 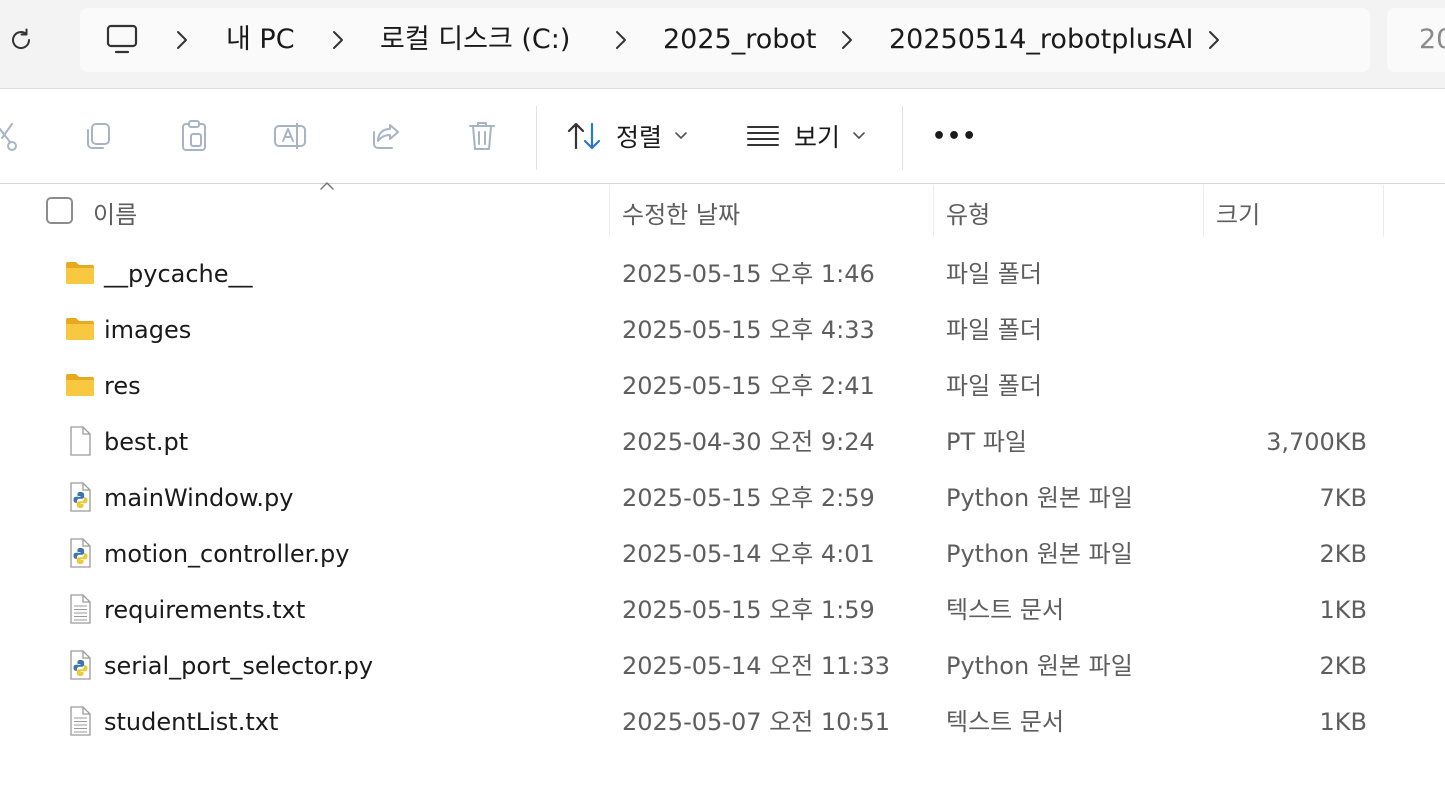 What do you see at coordinates (475, 40) in the screenshot?
I see `breadcrumb-local-disk: 로컬 디스크 (C:)` at bounding box center [475, 40].